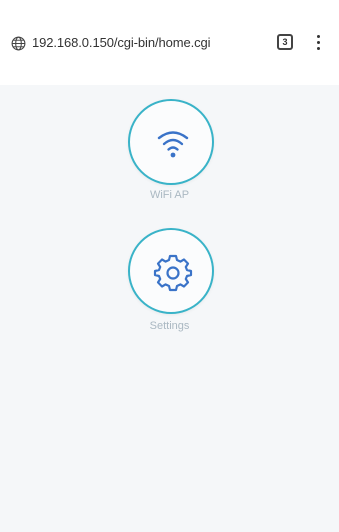 The image size is (339, 532). I want to click on wifi-icon, so click(173, 144).